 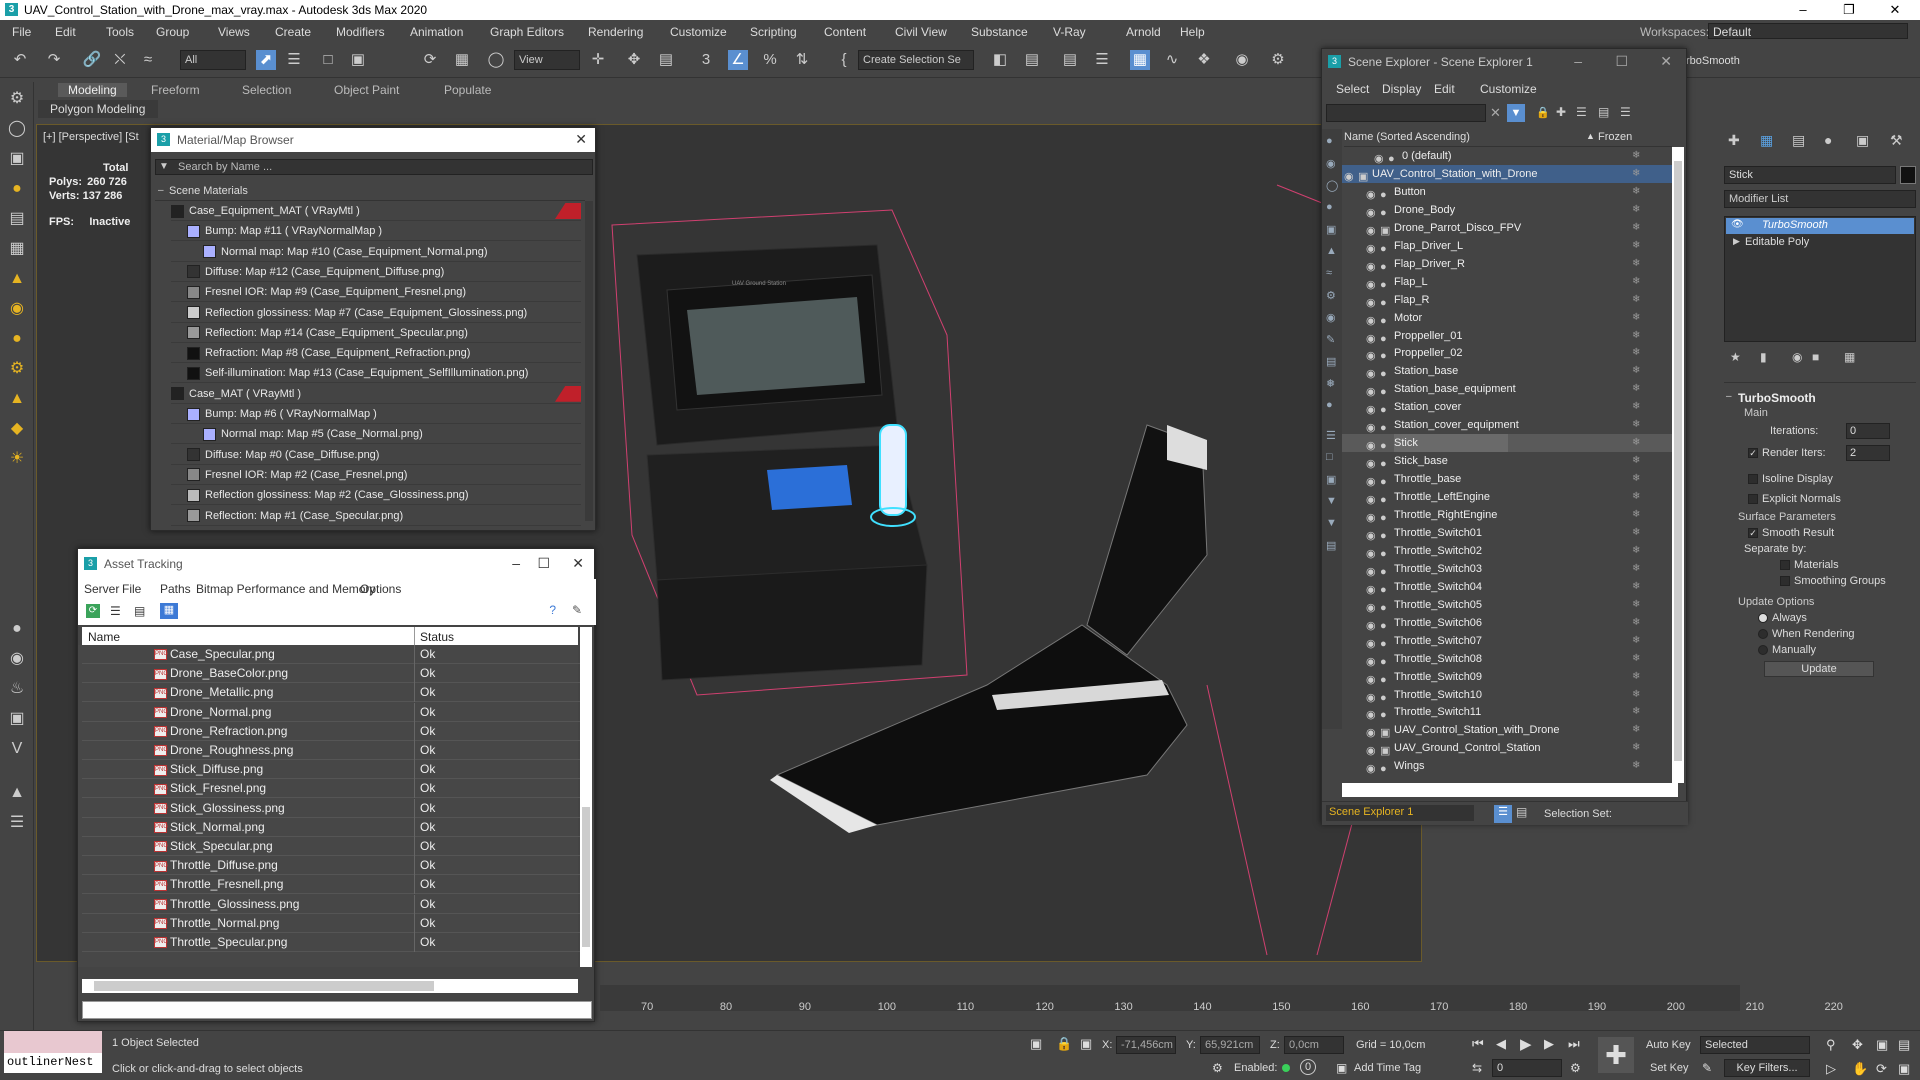 What do you see at coordinates (1217, 1068) in the screenshot?
I see `adaptive-degradation-icon: ⚙` at bounding box center [1217, 1068].